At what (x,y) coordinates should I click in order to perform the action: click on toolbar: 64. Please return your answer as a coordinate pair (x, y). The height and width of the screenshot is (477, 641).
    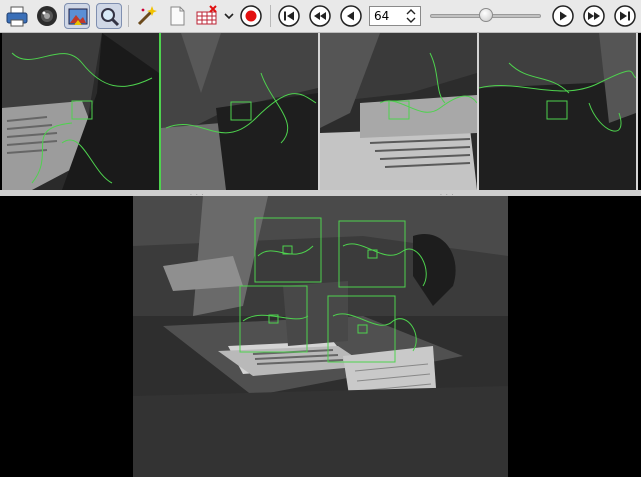
    Looking at the image, I should click on (320, 16).